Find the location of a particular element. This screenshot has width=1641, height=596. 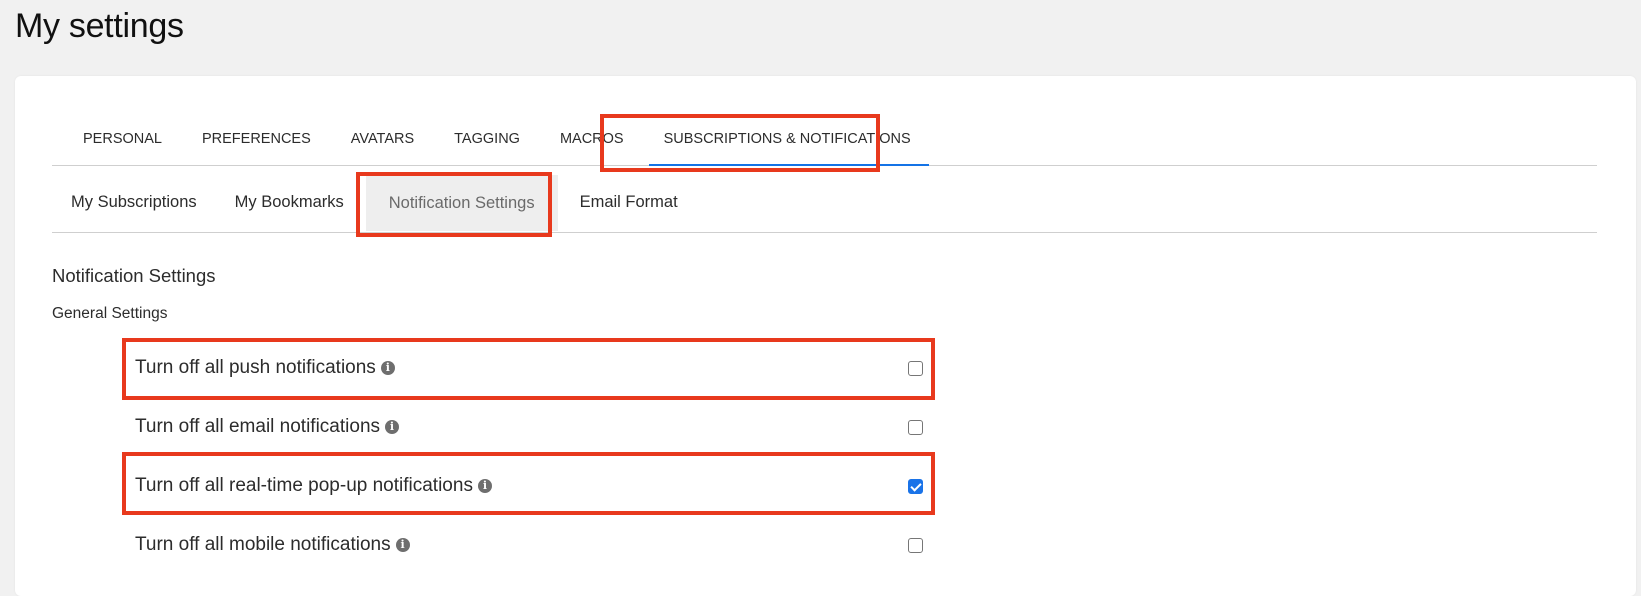

push-notifications-checkbox is located at coordinates (915, 368).